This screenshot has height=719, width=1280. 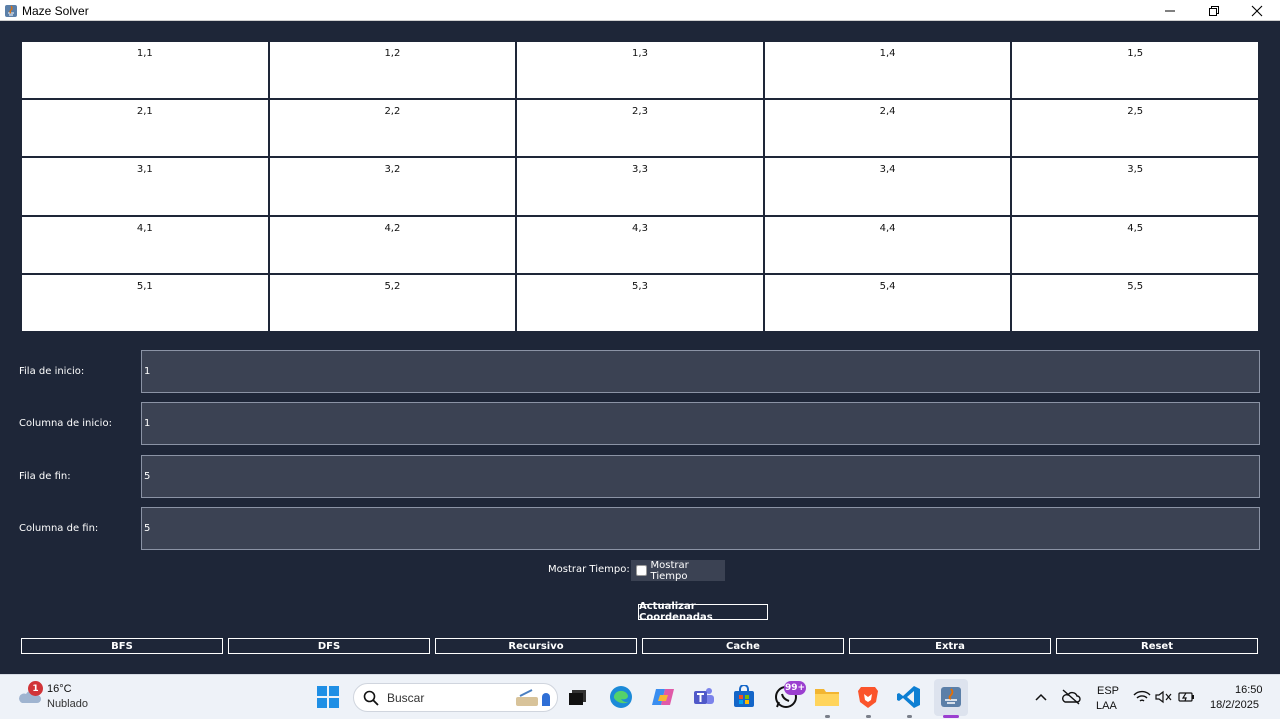 What do you see at coordinates (328, 697) in the screenshot?
I see `windows-start-icon` at bounding box center [328, 697].